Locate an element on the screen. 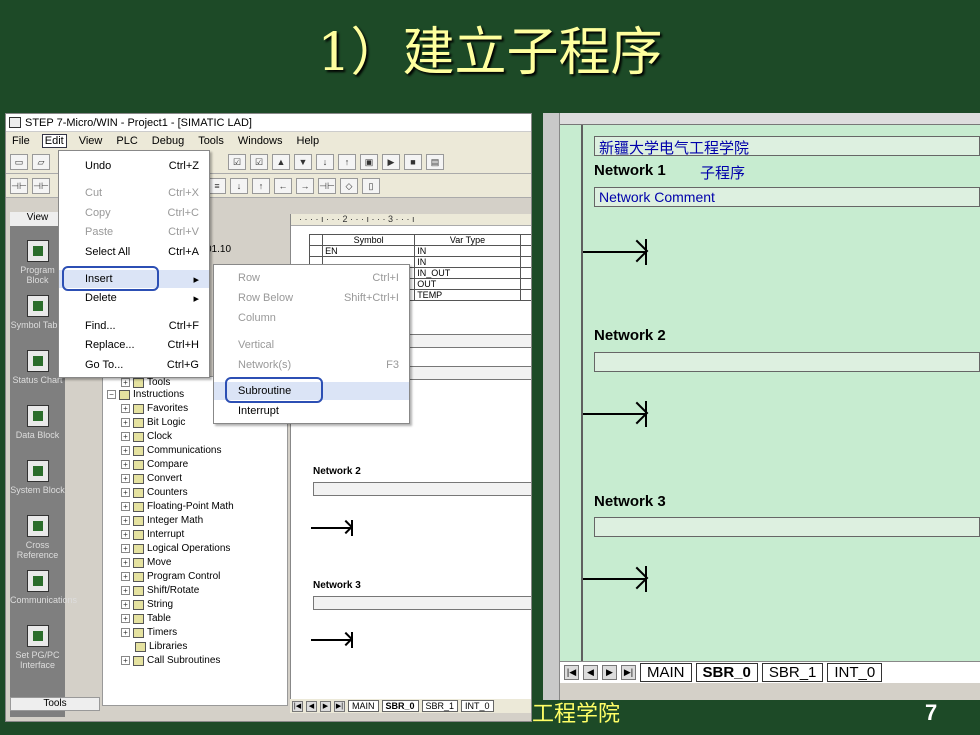  menu-file: File is located at coordinates (21, 141).